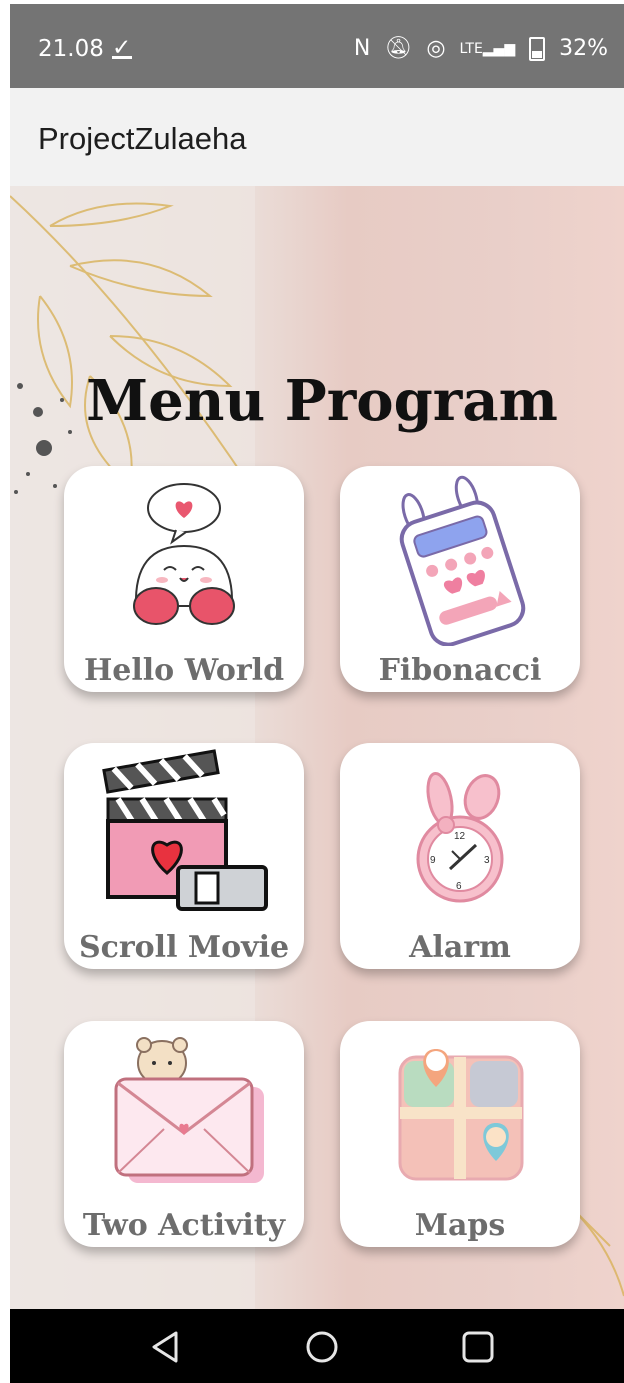 The height and width of the screenshot is (1383, 624). Describe the element at coordinates (184, 670) in the screenshot. I see `hello-world-label: Hello World` at that location.